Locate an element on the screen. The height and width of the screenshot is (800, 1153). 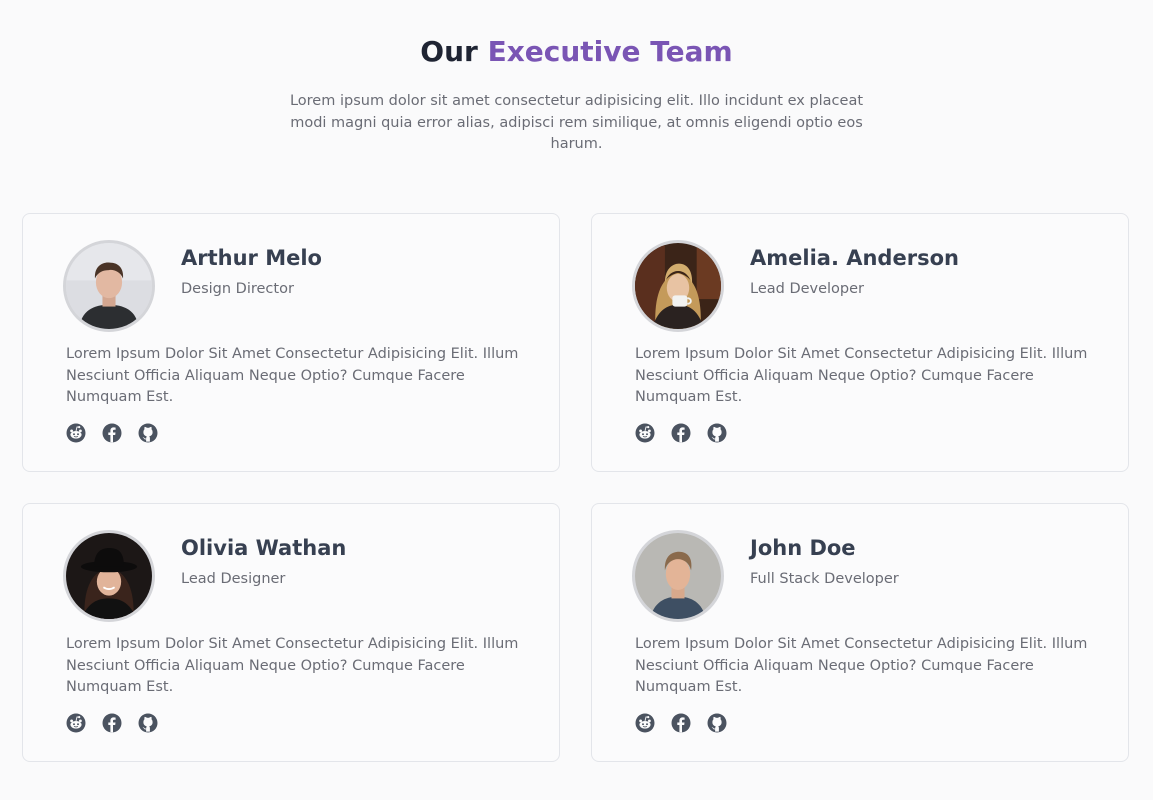
section-title: Our Executive Team is located at coordinates (576, 52).